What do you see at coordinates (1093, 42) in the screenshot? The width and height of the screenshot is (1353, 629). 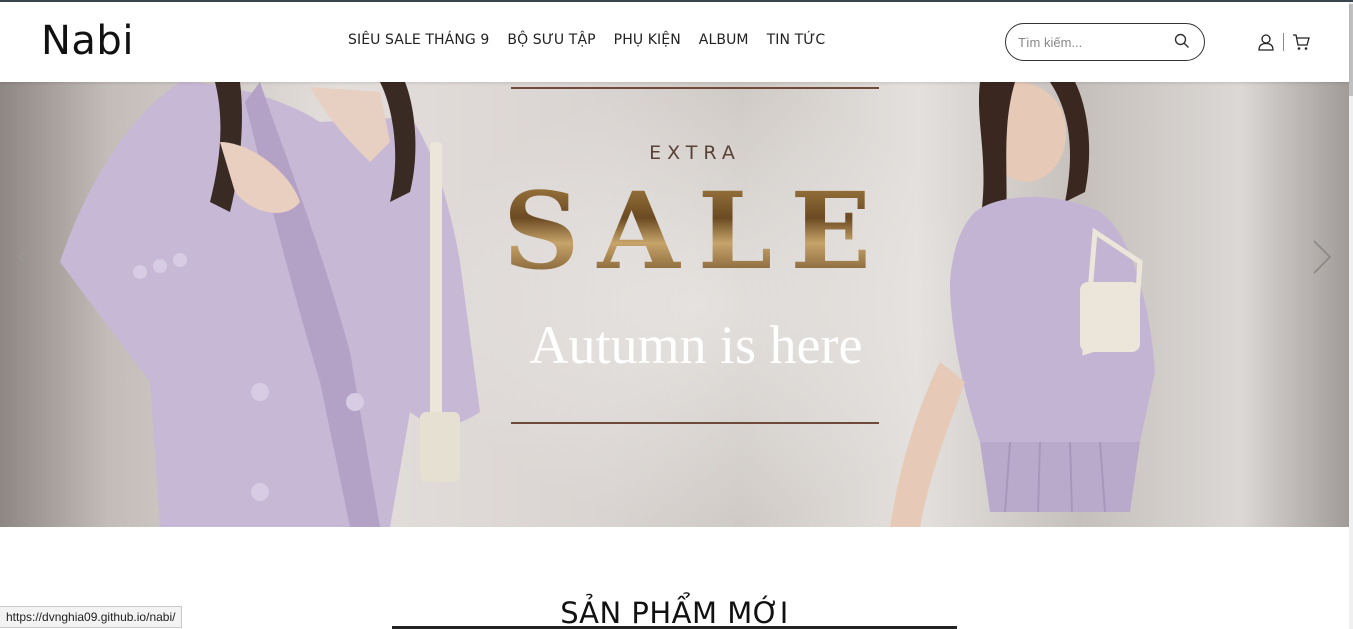 I see `search-input` at bounding box center [1093, 42].